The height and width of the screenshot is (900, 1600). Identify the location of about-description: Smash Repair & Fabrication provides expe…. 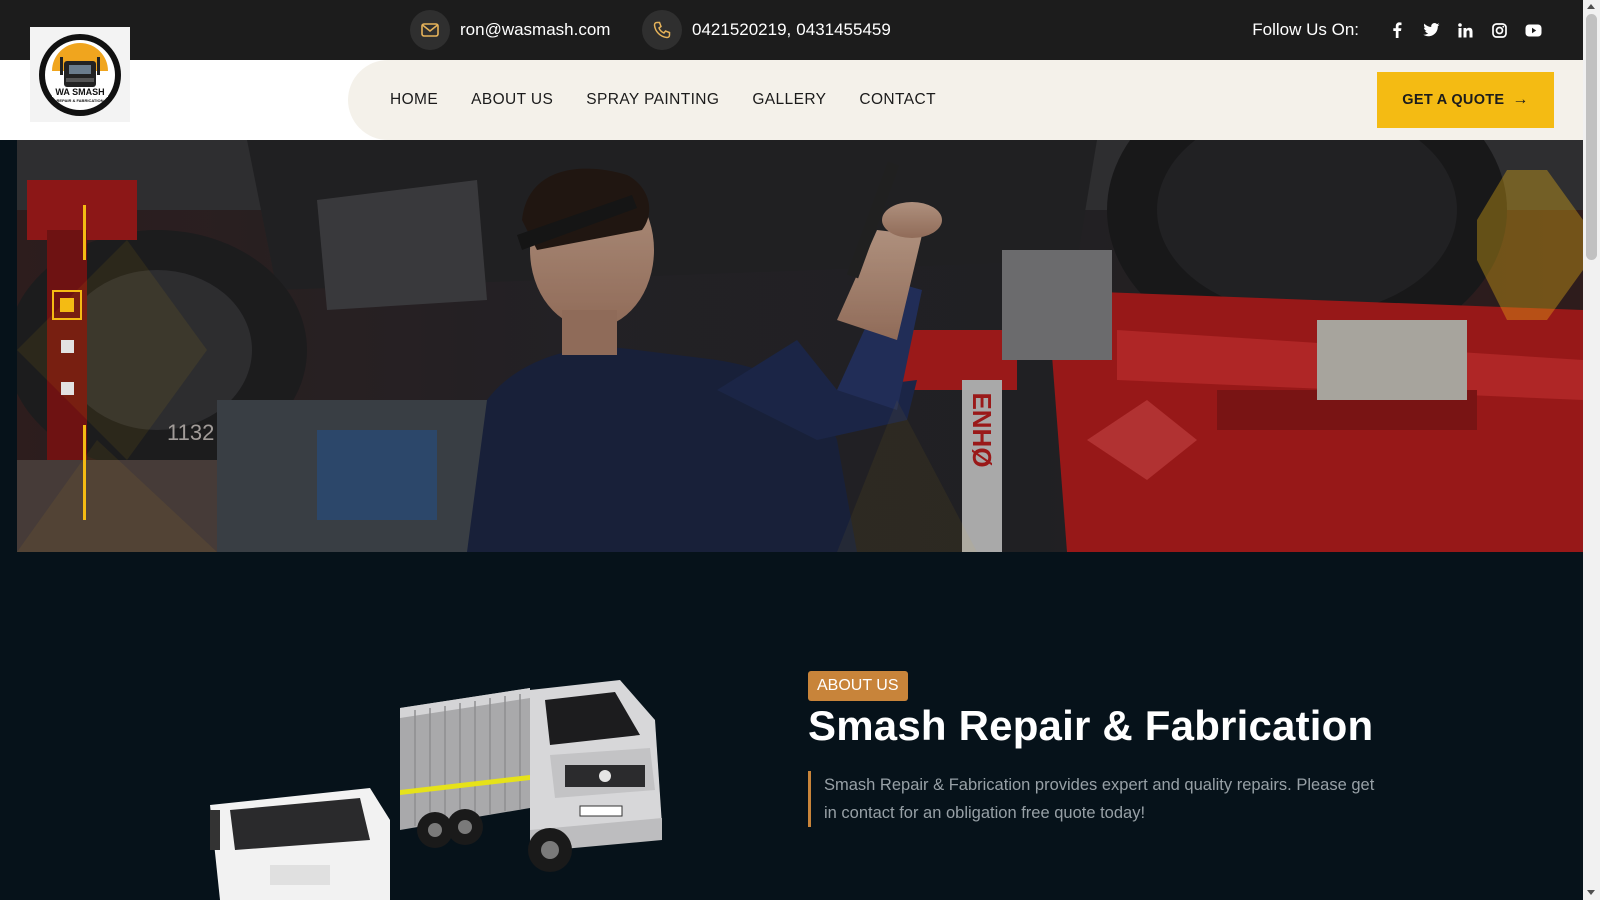
(1097, 799).